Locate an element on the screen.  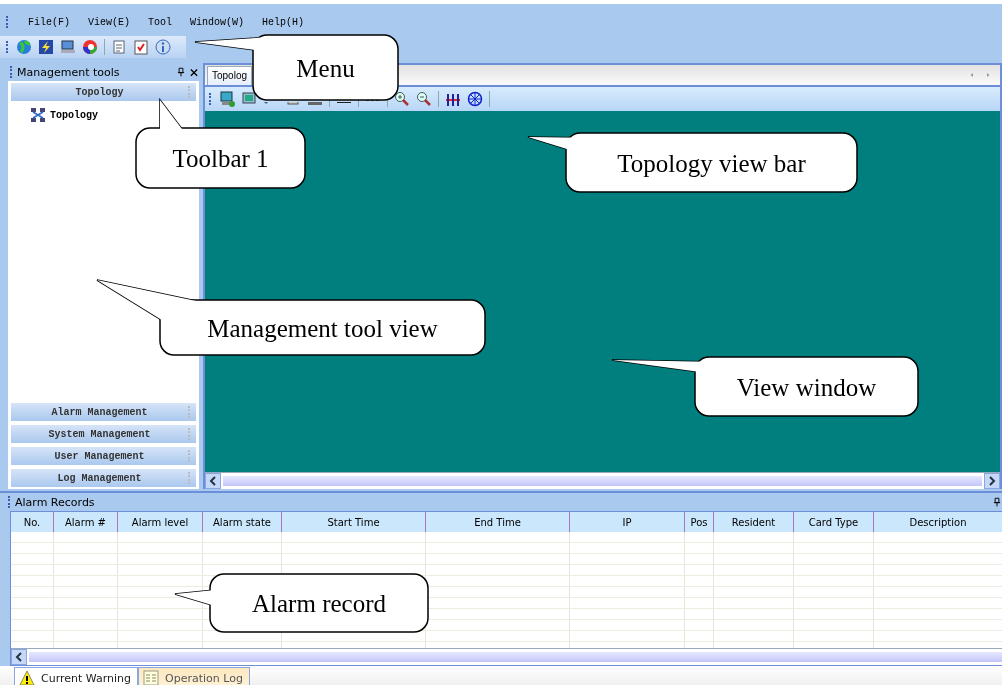
section-header: System Management is located at coordinates (103, 434).